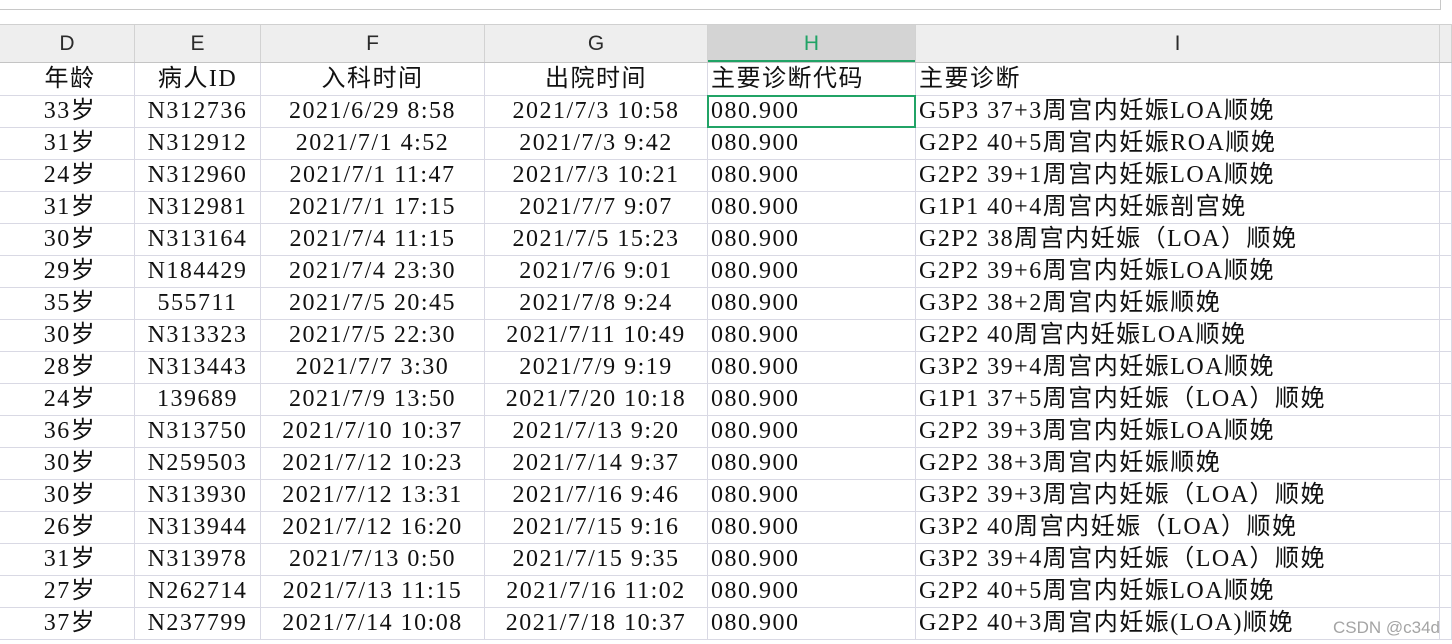 The width and height of the screenshot is (1452, 644). Describe the element at coordinates (198, 304) in the screenshot. I see `table-cell: 555711` at that location.